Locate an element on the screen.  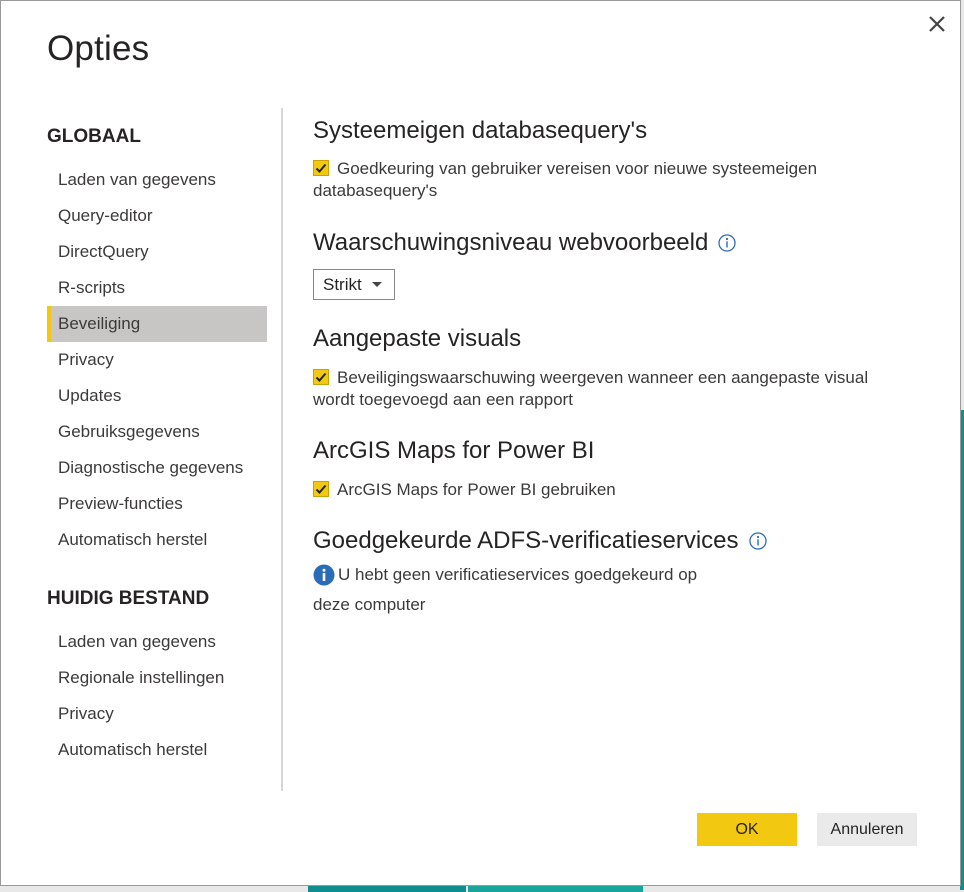
nav-item-r-scripts: R-scripts is located at coordinates (157, 288).